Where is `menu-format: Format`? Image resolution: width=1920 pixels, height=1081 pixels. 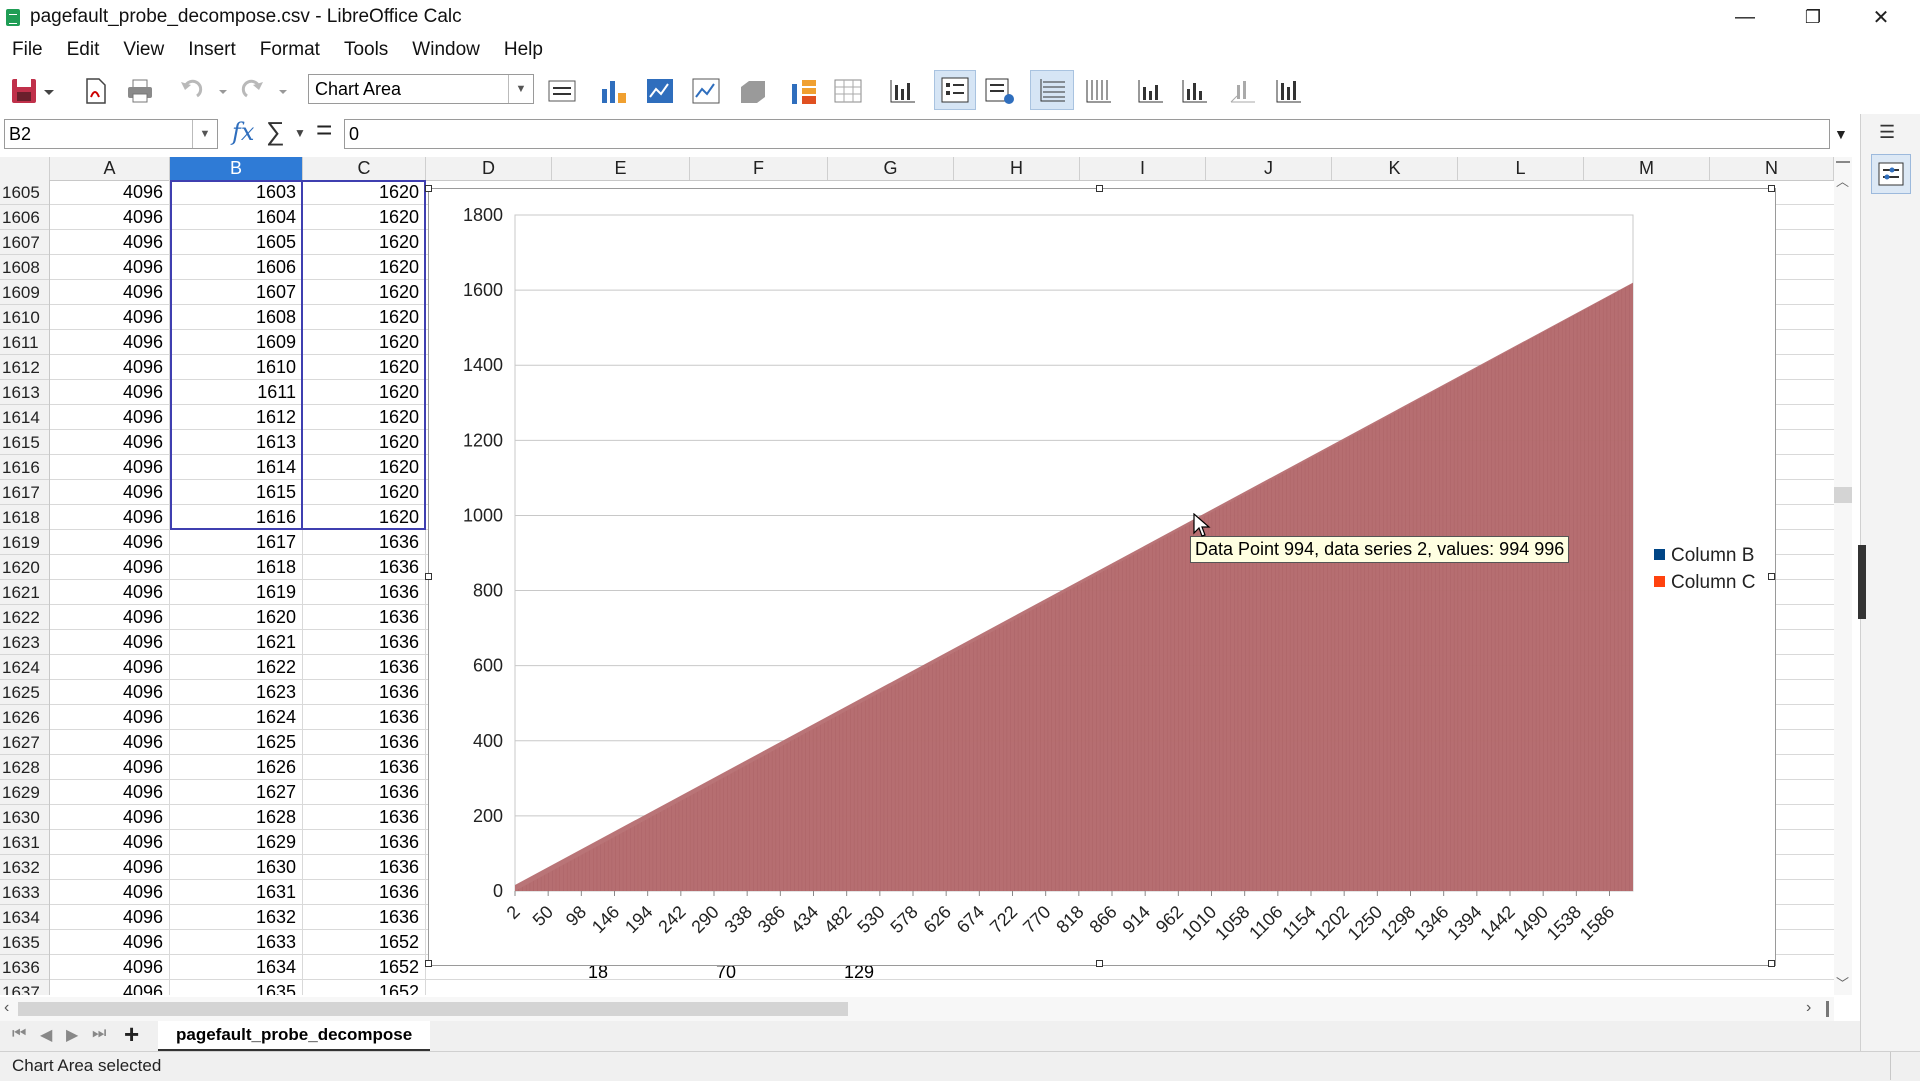
menu-format: Format is located at coordinates (290, 50).